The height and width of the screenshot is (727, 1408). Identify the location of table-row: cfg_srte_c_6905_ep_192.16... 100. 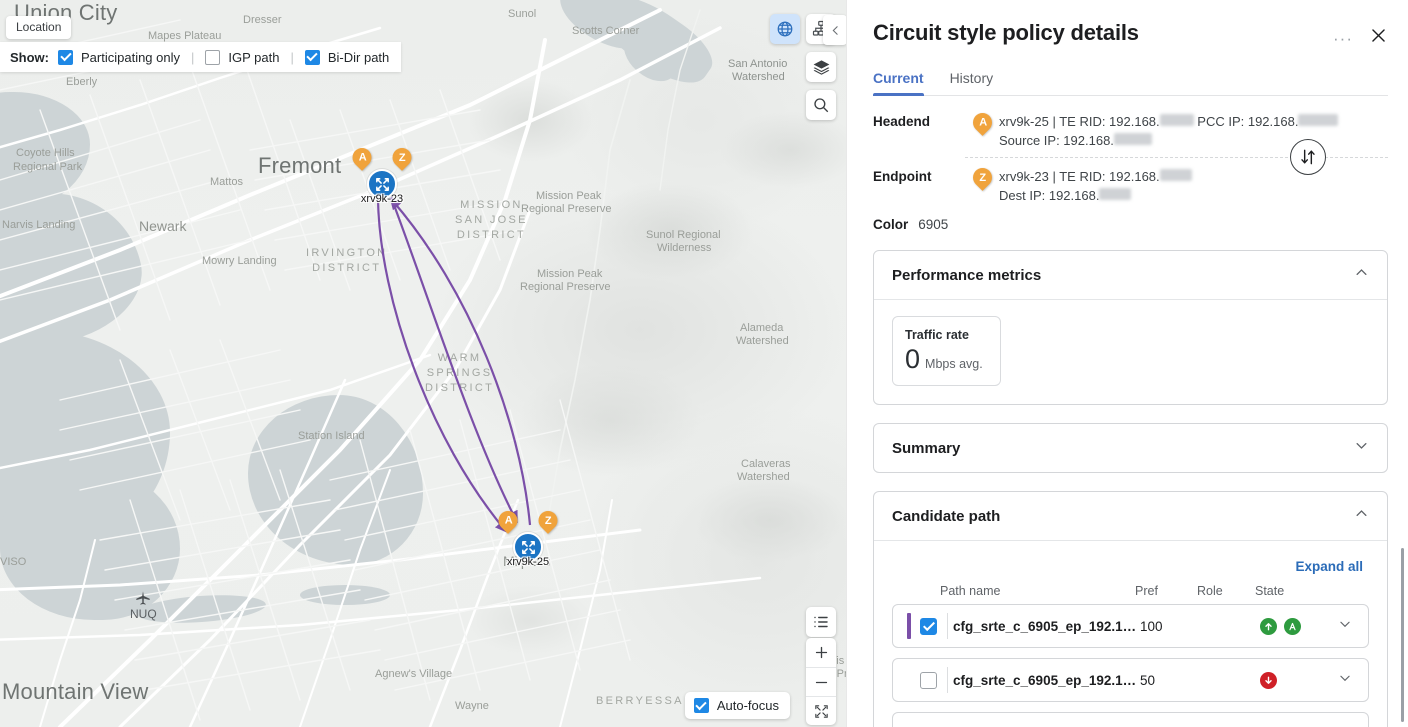
(1130, 626).